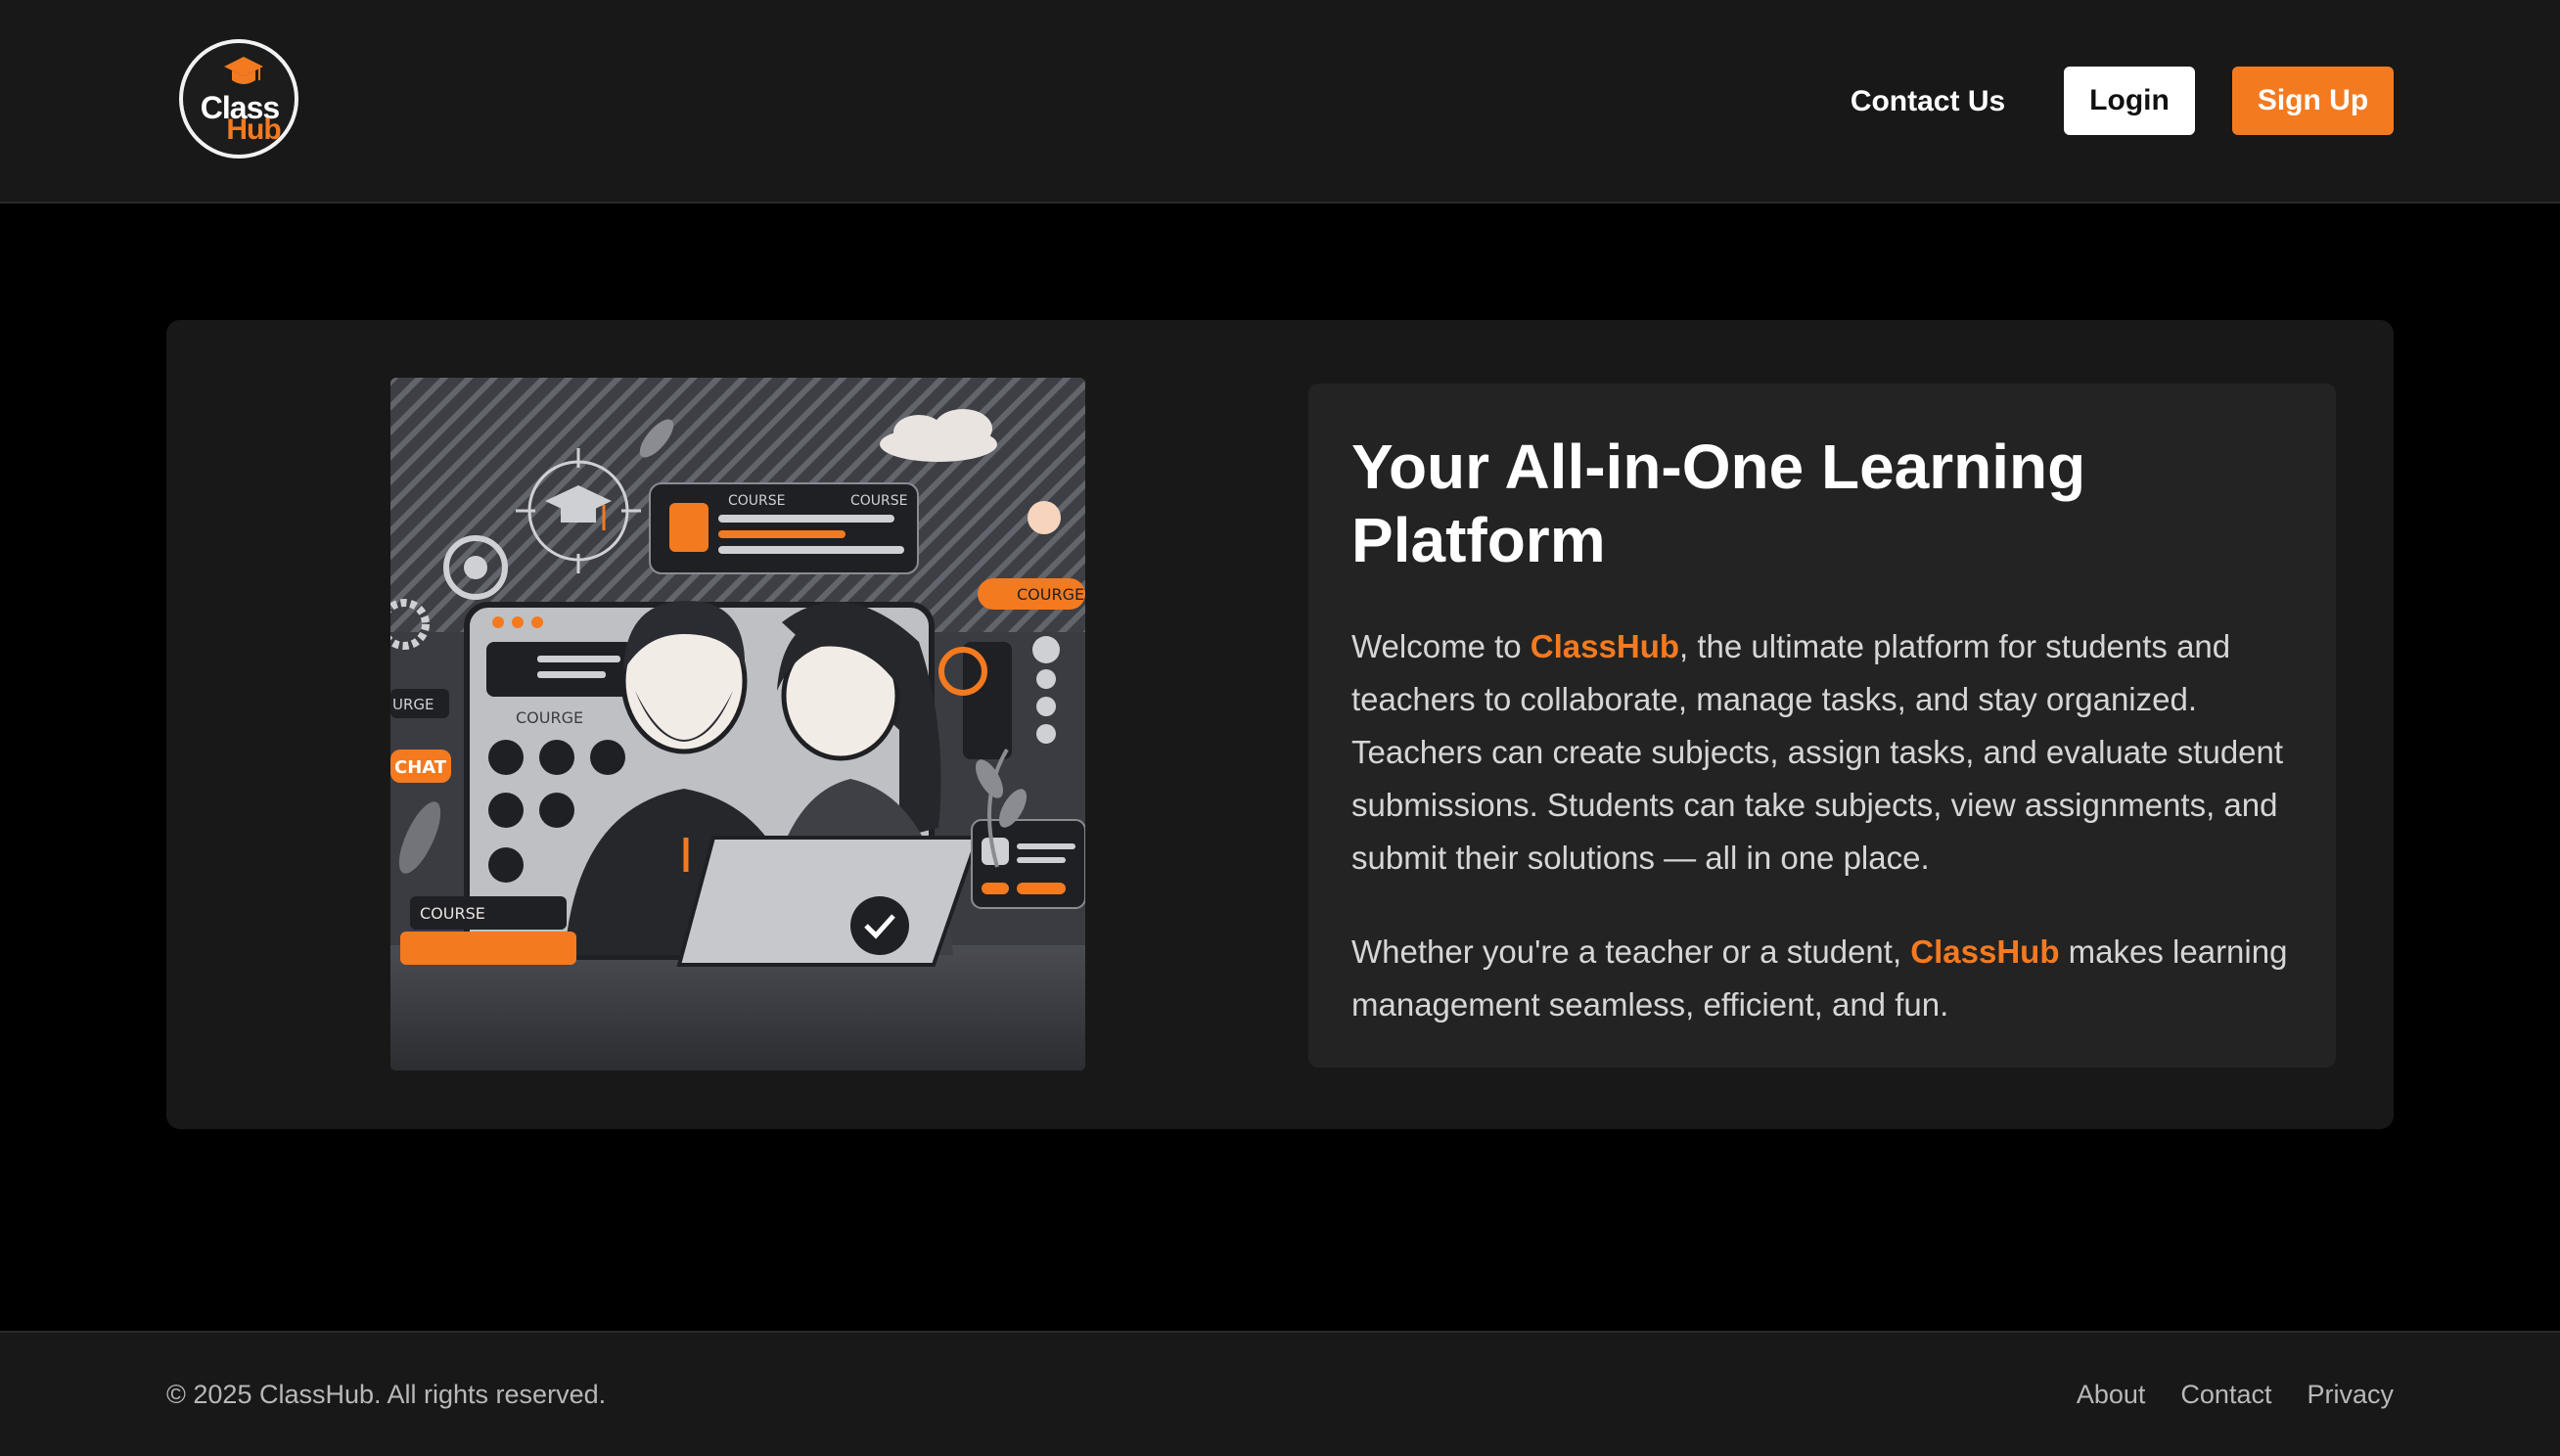 Image resolution: width=2560 pixels, height=1456 pixels. I want to click on hero-title: Your All-in-One Learning Platform, so click(1718, 503).